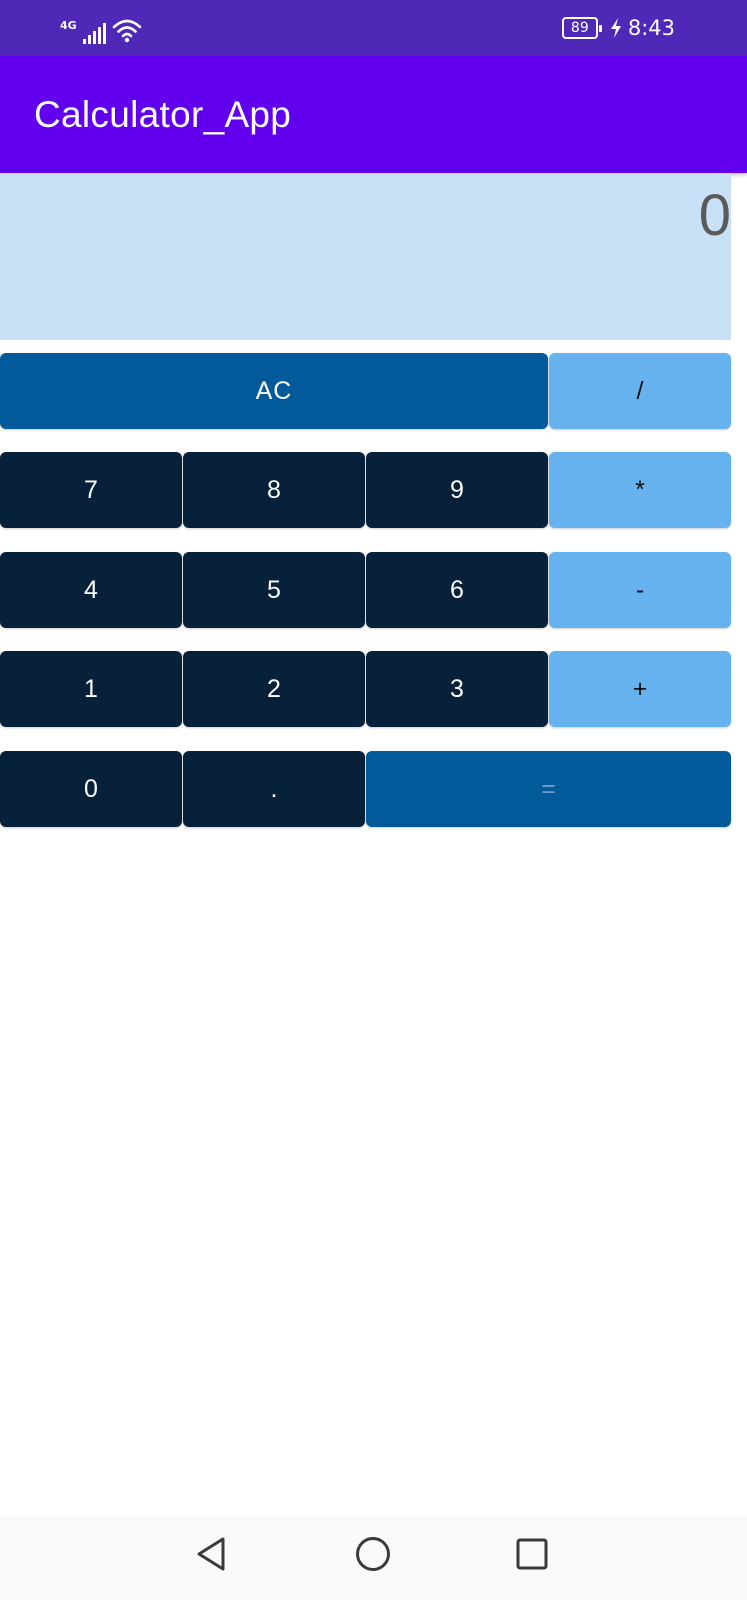  I want to click on digit-3-button: 3, so click(457, 689).